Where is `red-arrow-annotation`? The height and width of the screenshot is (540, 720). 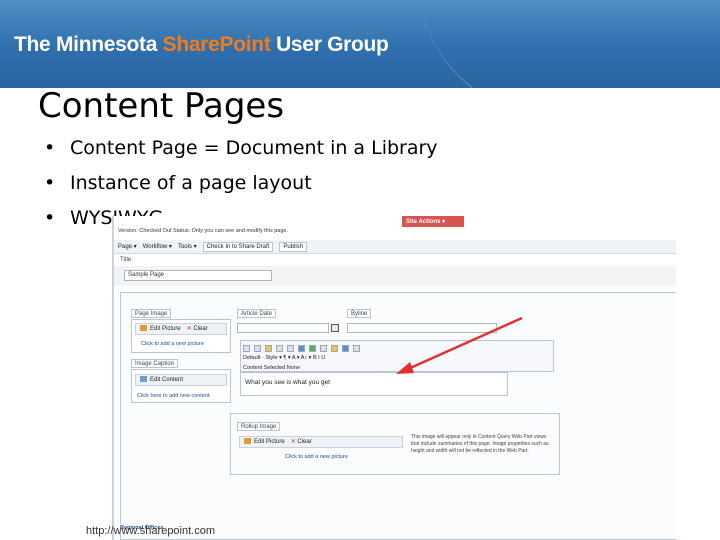 red-arrow-annotation is located at coordinates (459, 345).